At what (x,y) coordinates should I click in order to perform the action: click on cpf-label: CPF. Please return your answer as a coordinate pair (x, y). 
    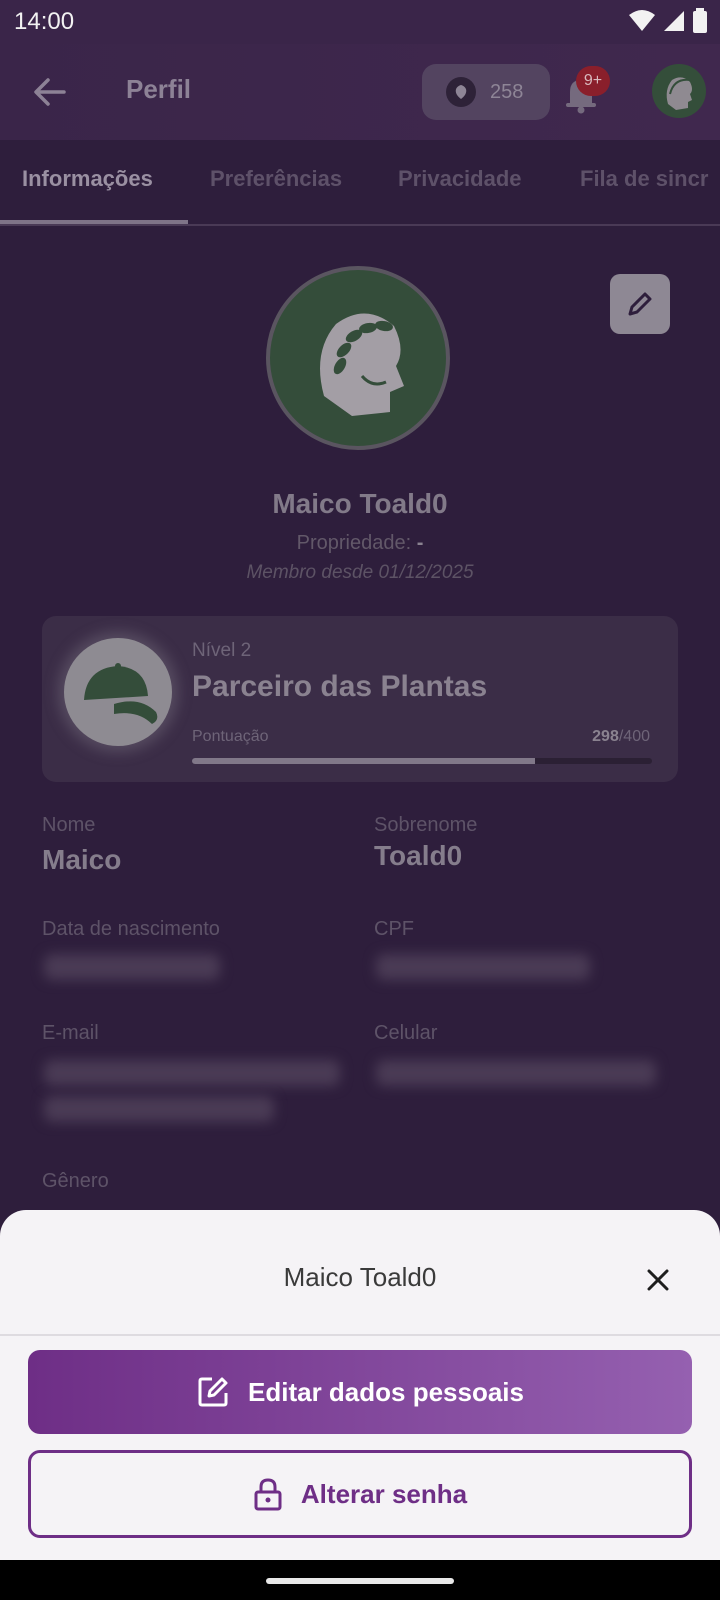
    Looking at the image, I should click on (394, 929).